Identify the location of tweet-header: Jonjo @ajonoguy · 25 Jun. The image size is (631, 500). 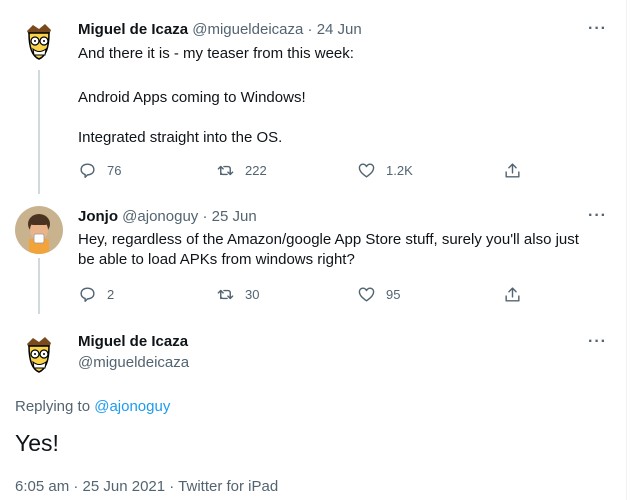
(167, 217).